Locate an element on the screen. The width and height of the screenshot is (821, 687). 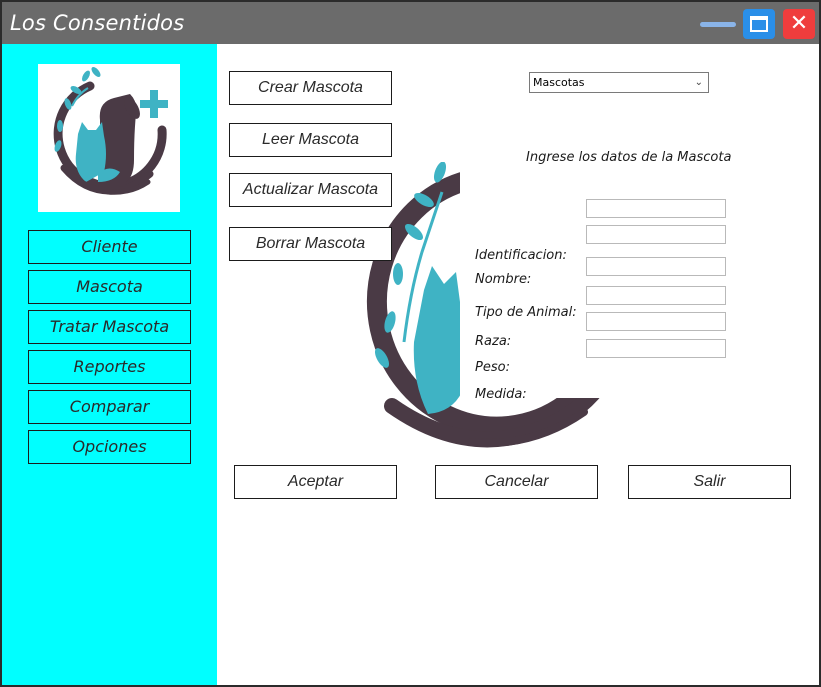
window-title: Los Consentidos is located at coordinates (97, 23).